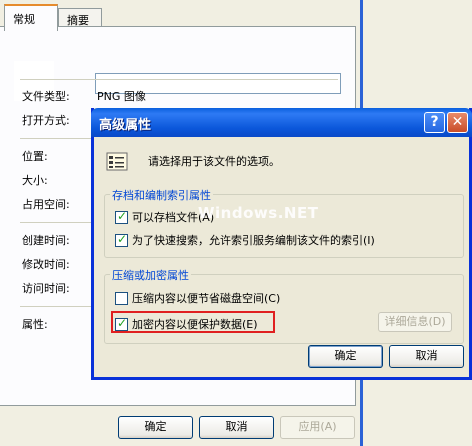 Image resolution: width=472 pixels, height=446 pixels. Describe the element at coordinates (317, 427) in the screenshot. I see `properties-apply-button: 应用(A)` at that location.